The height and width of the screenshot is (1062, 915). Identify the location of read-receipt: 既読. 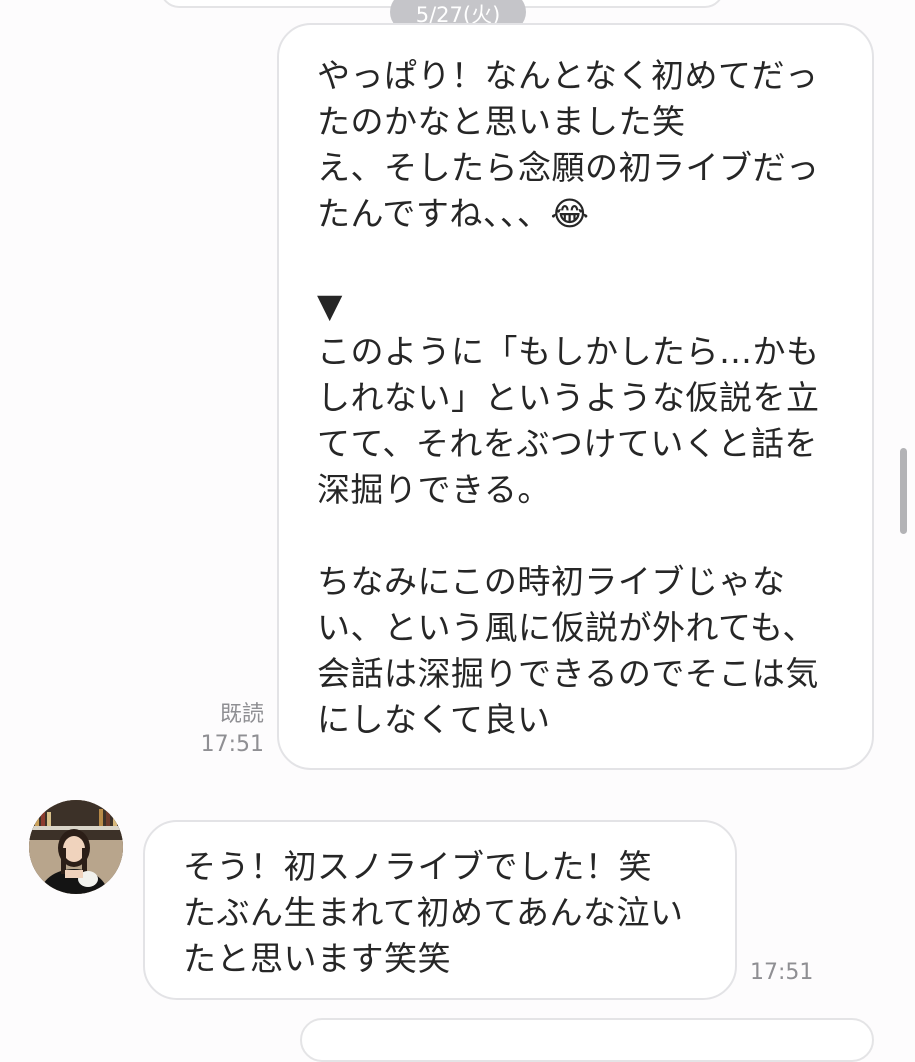
(241, 714).